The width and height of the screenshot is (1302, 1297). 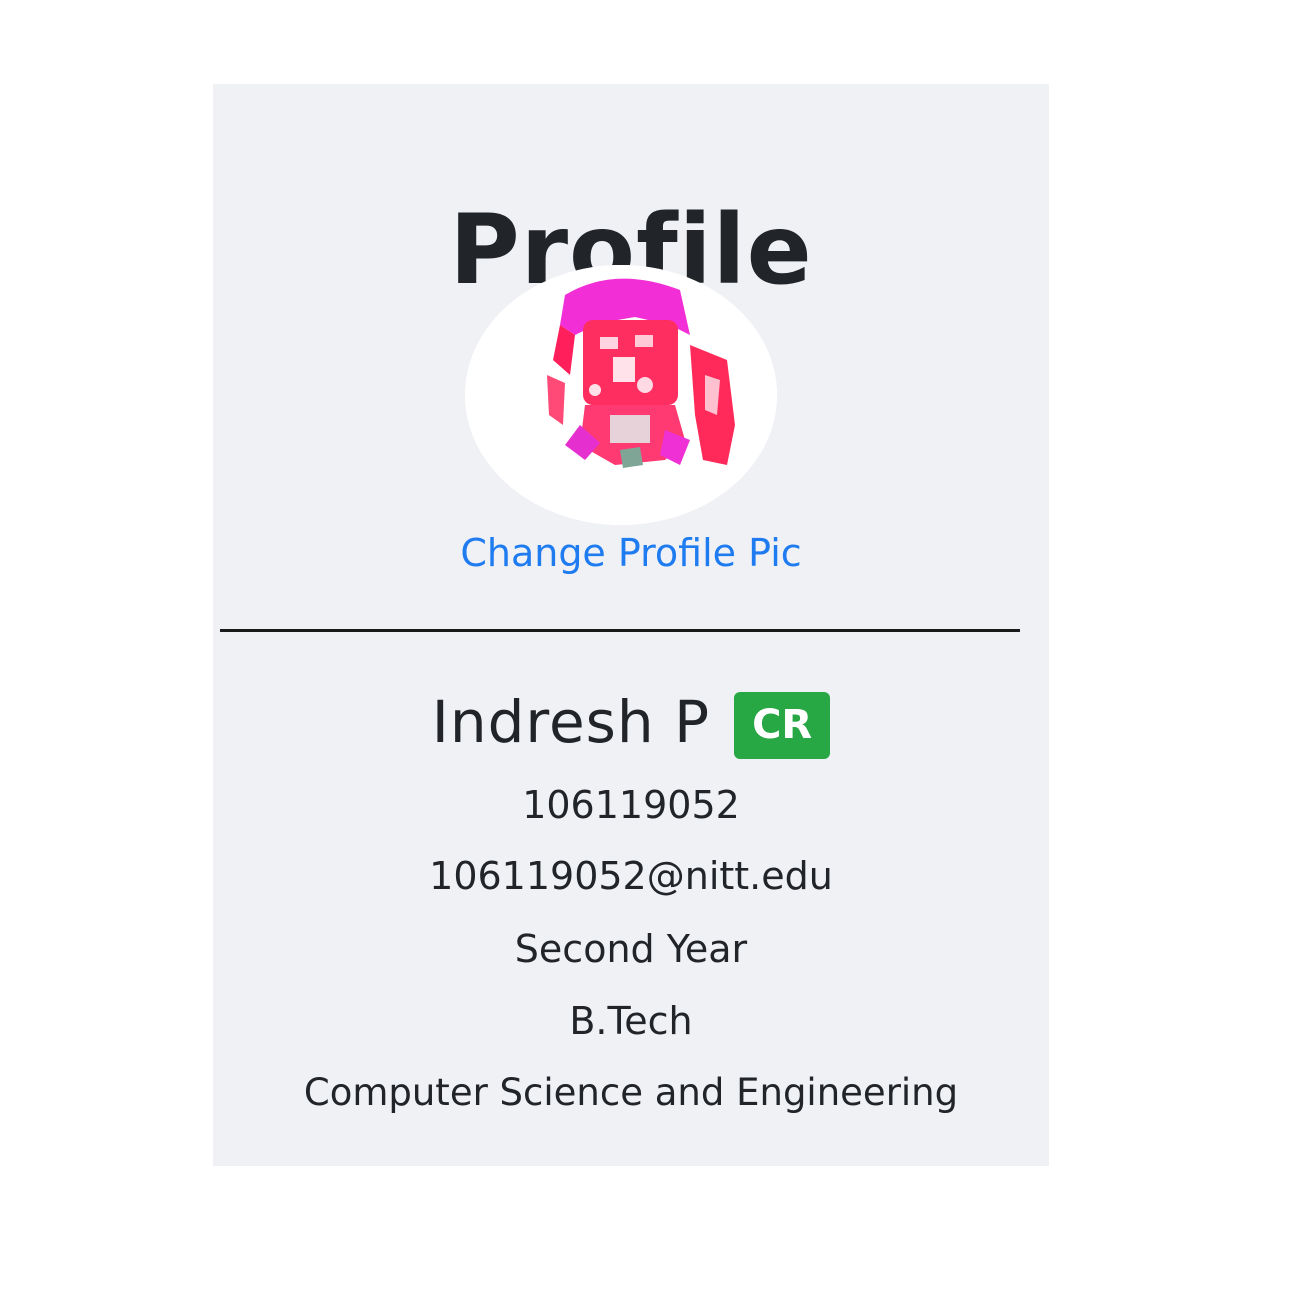 I want to click on user-name: Indresh P, so click(x=571, y=721).